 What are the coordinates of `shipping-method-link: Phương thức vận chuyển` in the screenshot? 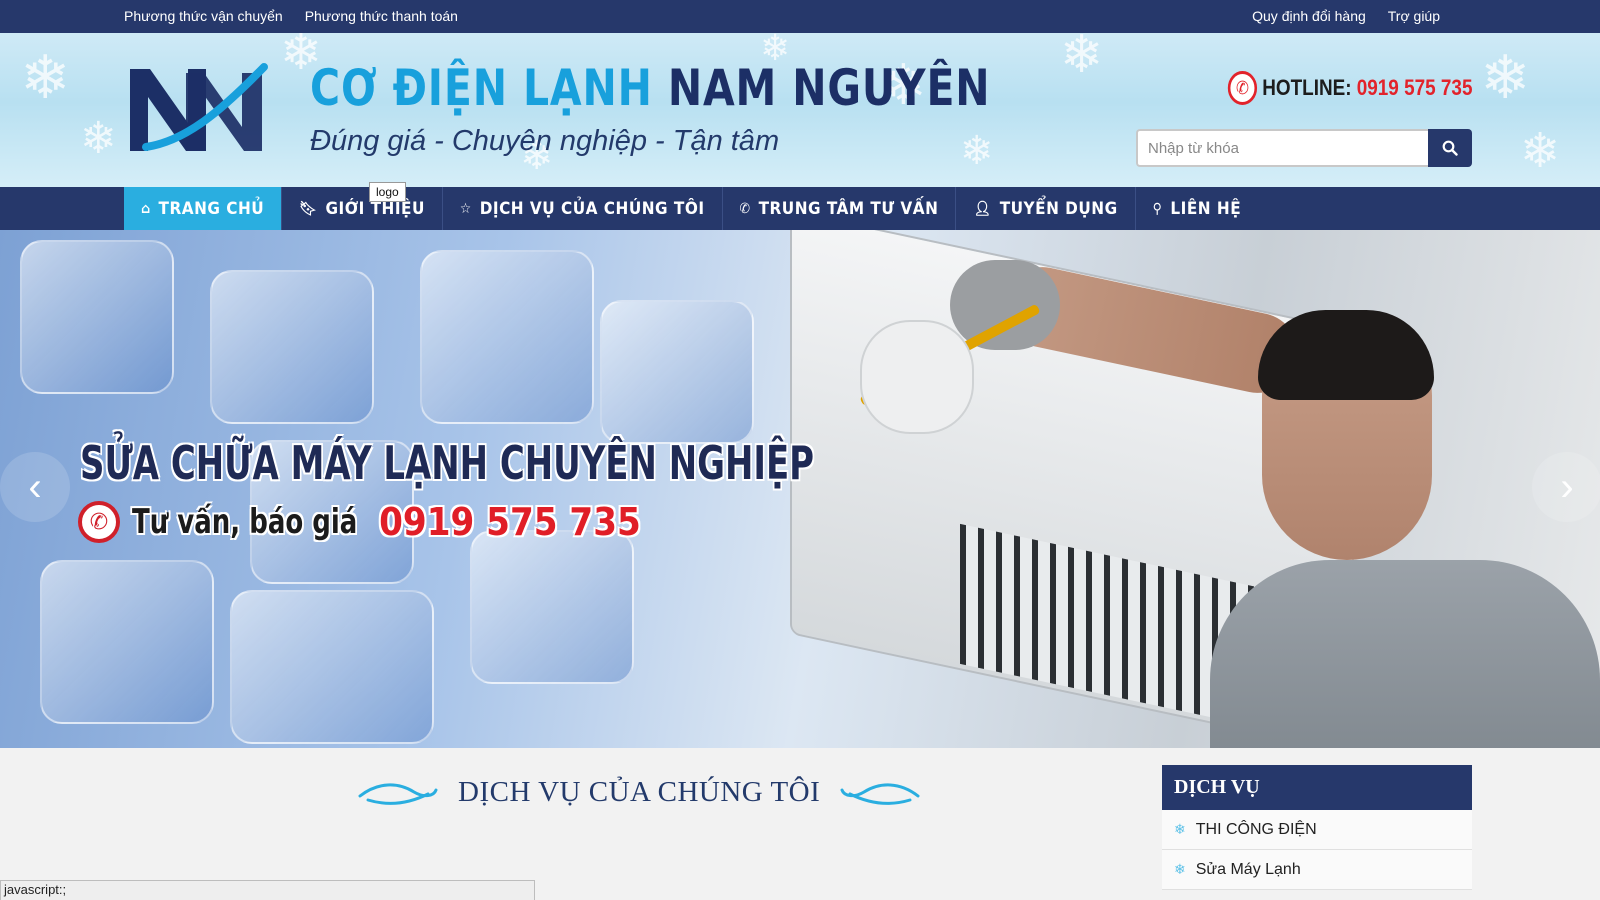 It's located at (203, 16).